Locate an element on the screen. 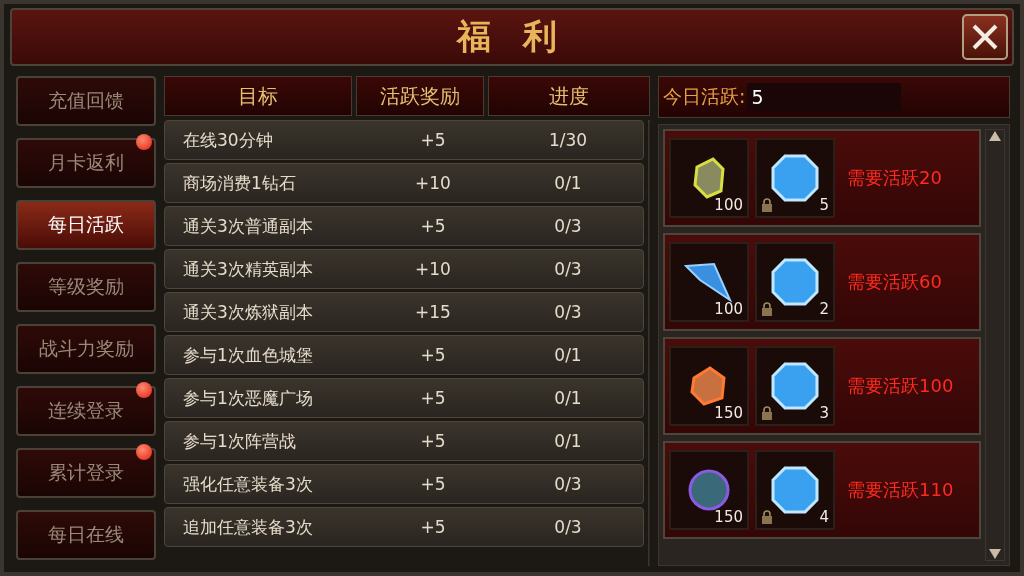 The image size is (1024, 576). scroll-down-icon is located at coordinates (995, 554).